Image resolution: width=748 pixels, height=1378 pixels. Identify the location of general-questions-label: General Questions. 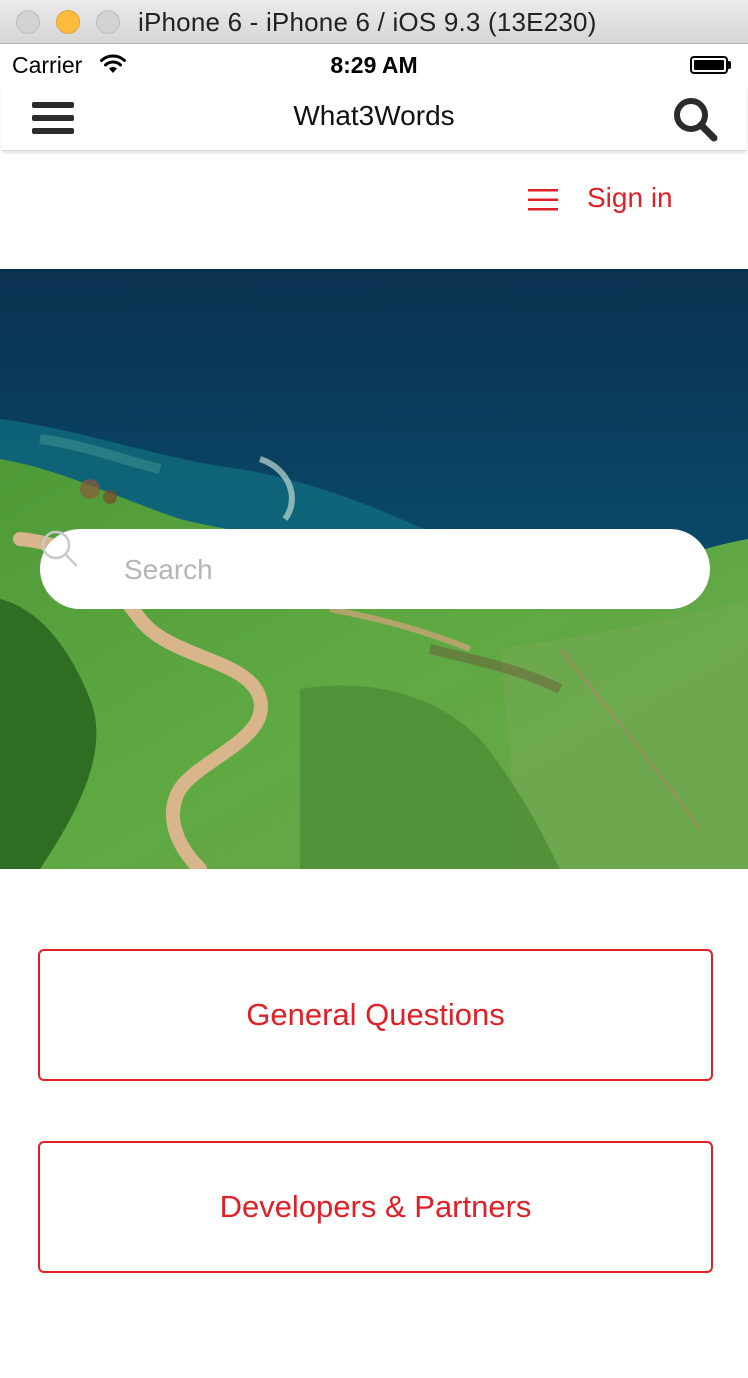
(375, 1014).